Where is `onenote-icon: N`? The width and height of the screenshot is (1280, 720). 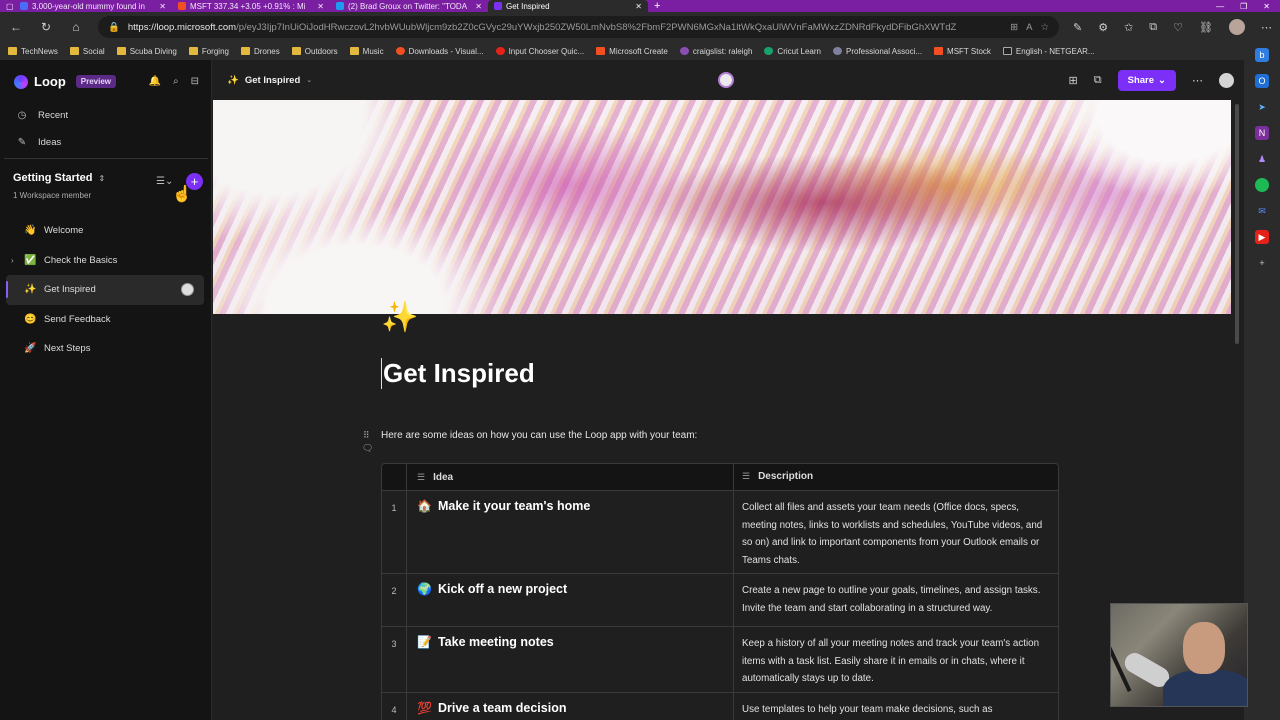 onenote-icon: N is located at coordinates (1262, 133).